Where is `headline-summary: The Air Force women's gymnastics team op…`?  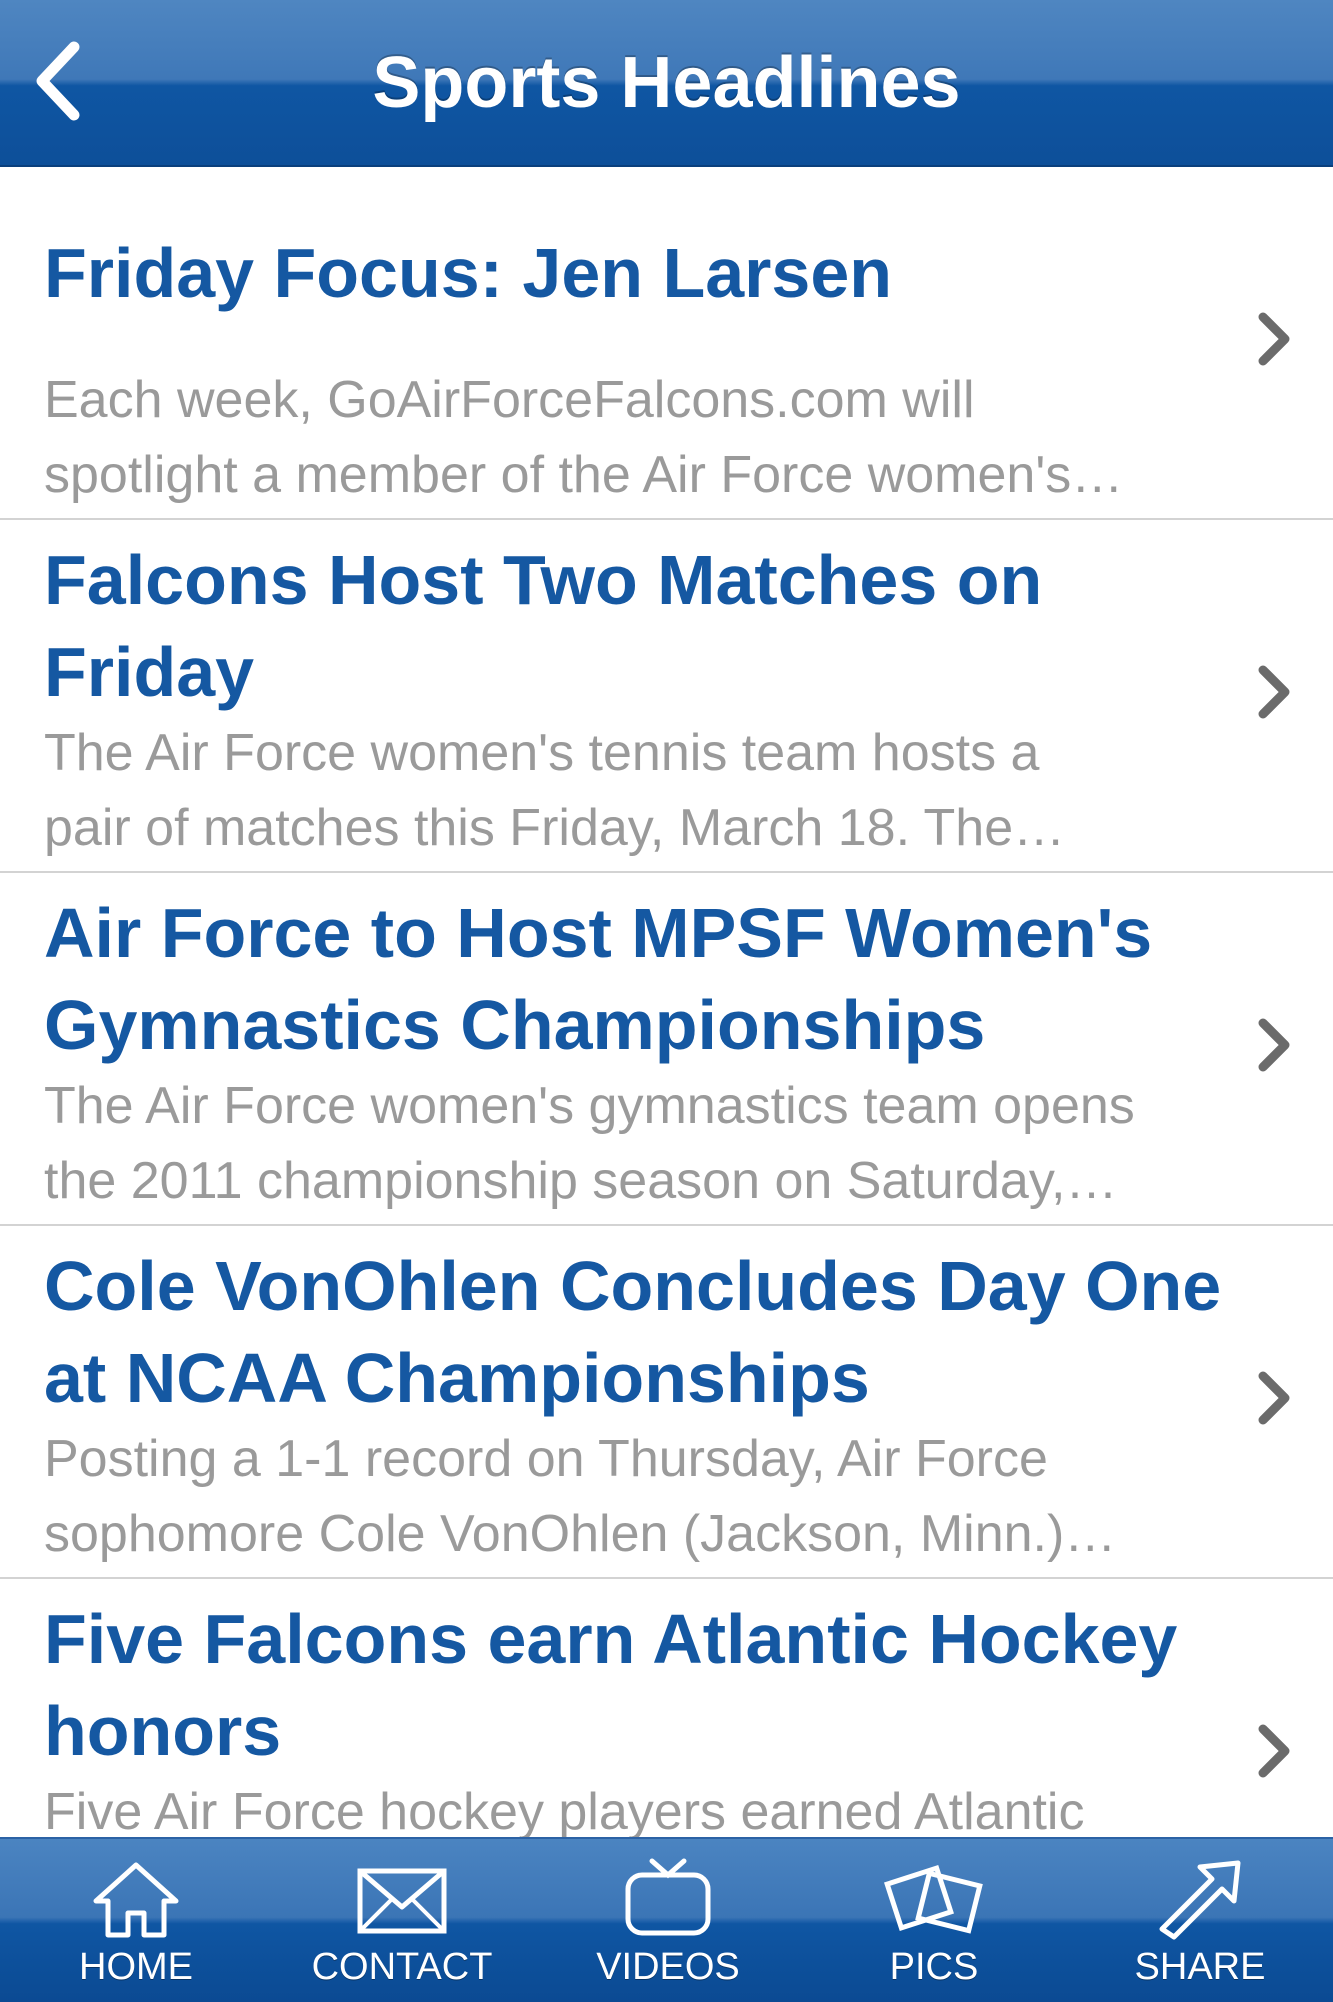 headline-summary: The Air Force women's gymnastics team op… is located at coordinates (664, 1144).